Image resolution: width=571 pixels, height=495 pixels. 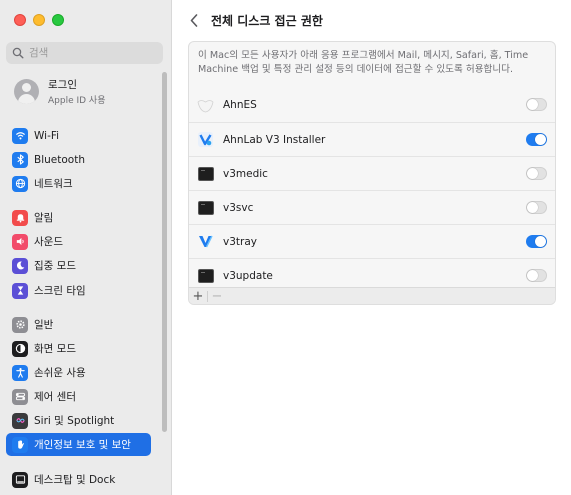 What do you see at coordinates (20, 135) in the screenshot?
I see `wifi-icon` at bounding box center [20, 135].